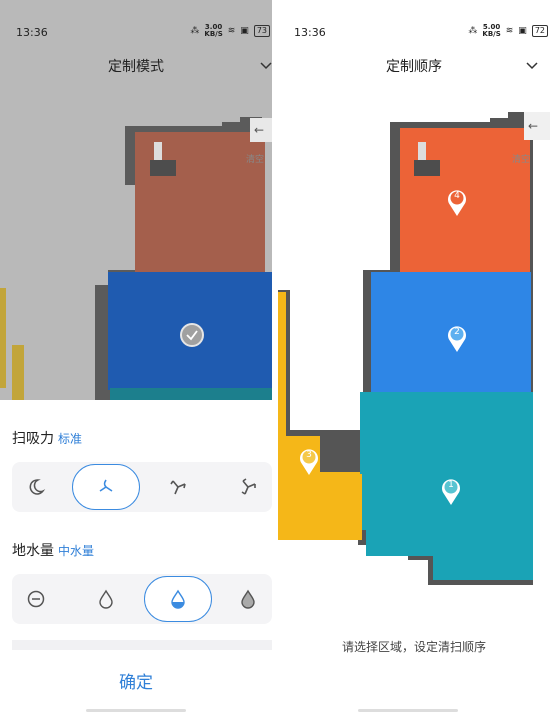  Describe the element at coordinates (76, 551) in the screenshot. I see `water-value: 中水量` at that location.